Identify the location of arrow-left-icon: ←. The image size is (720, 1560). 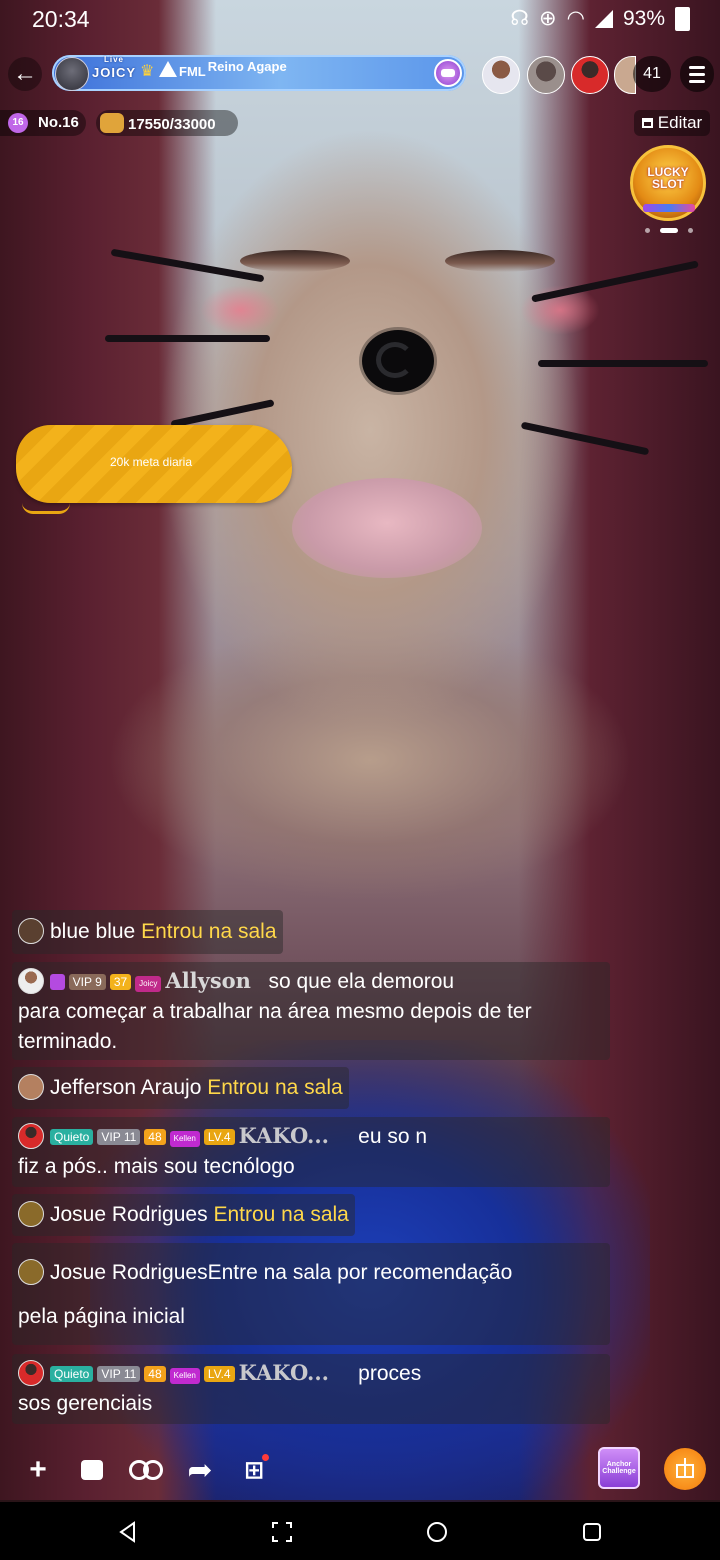
(25, 73).